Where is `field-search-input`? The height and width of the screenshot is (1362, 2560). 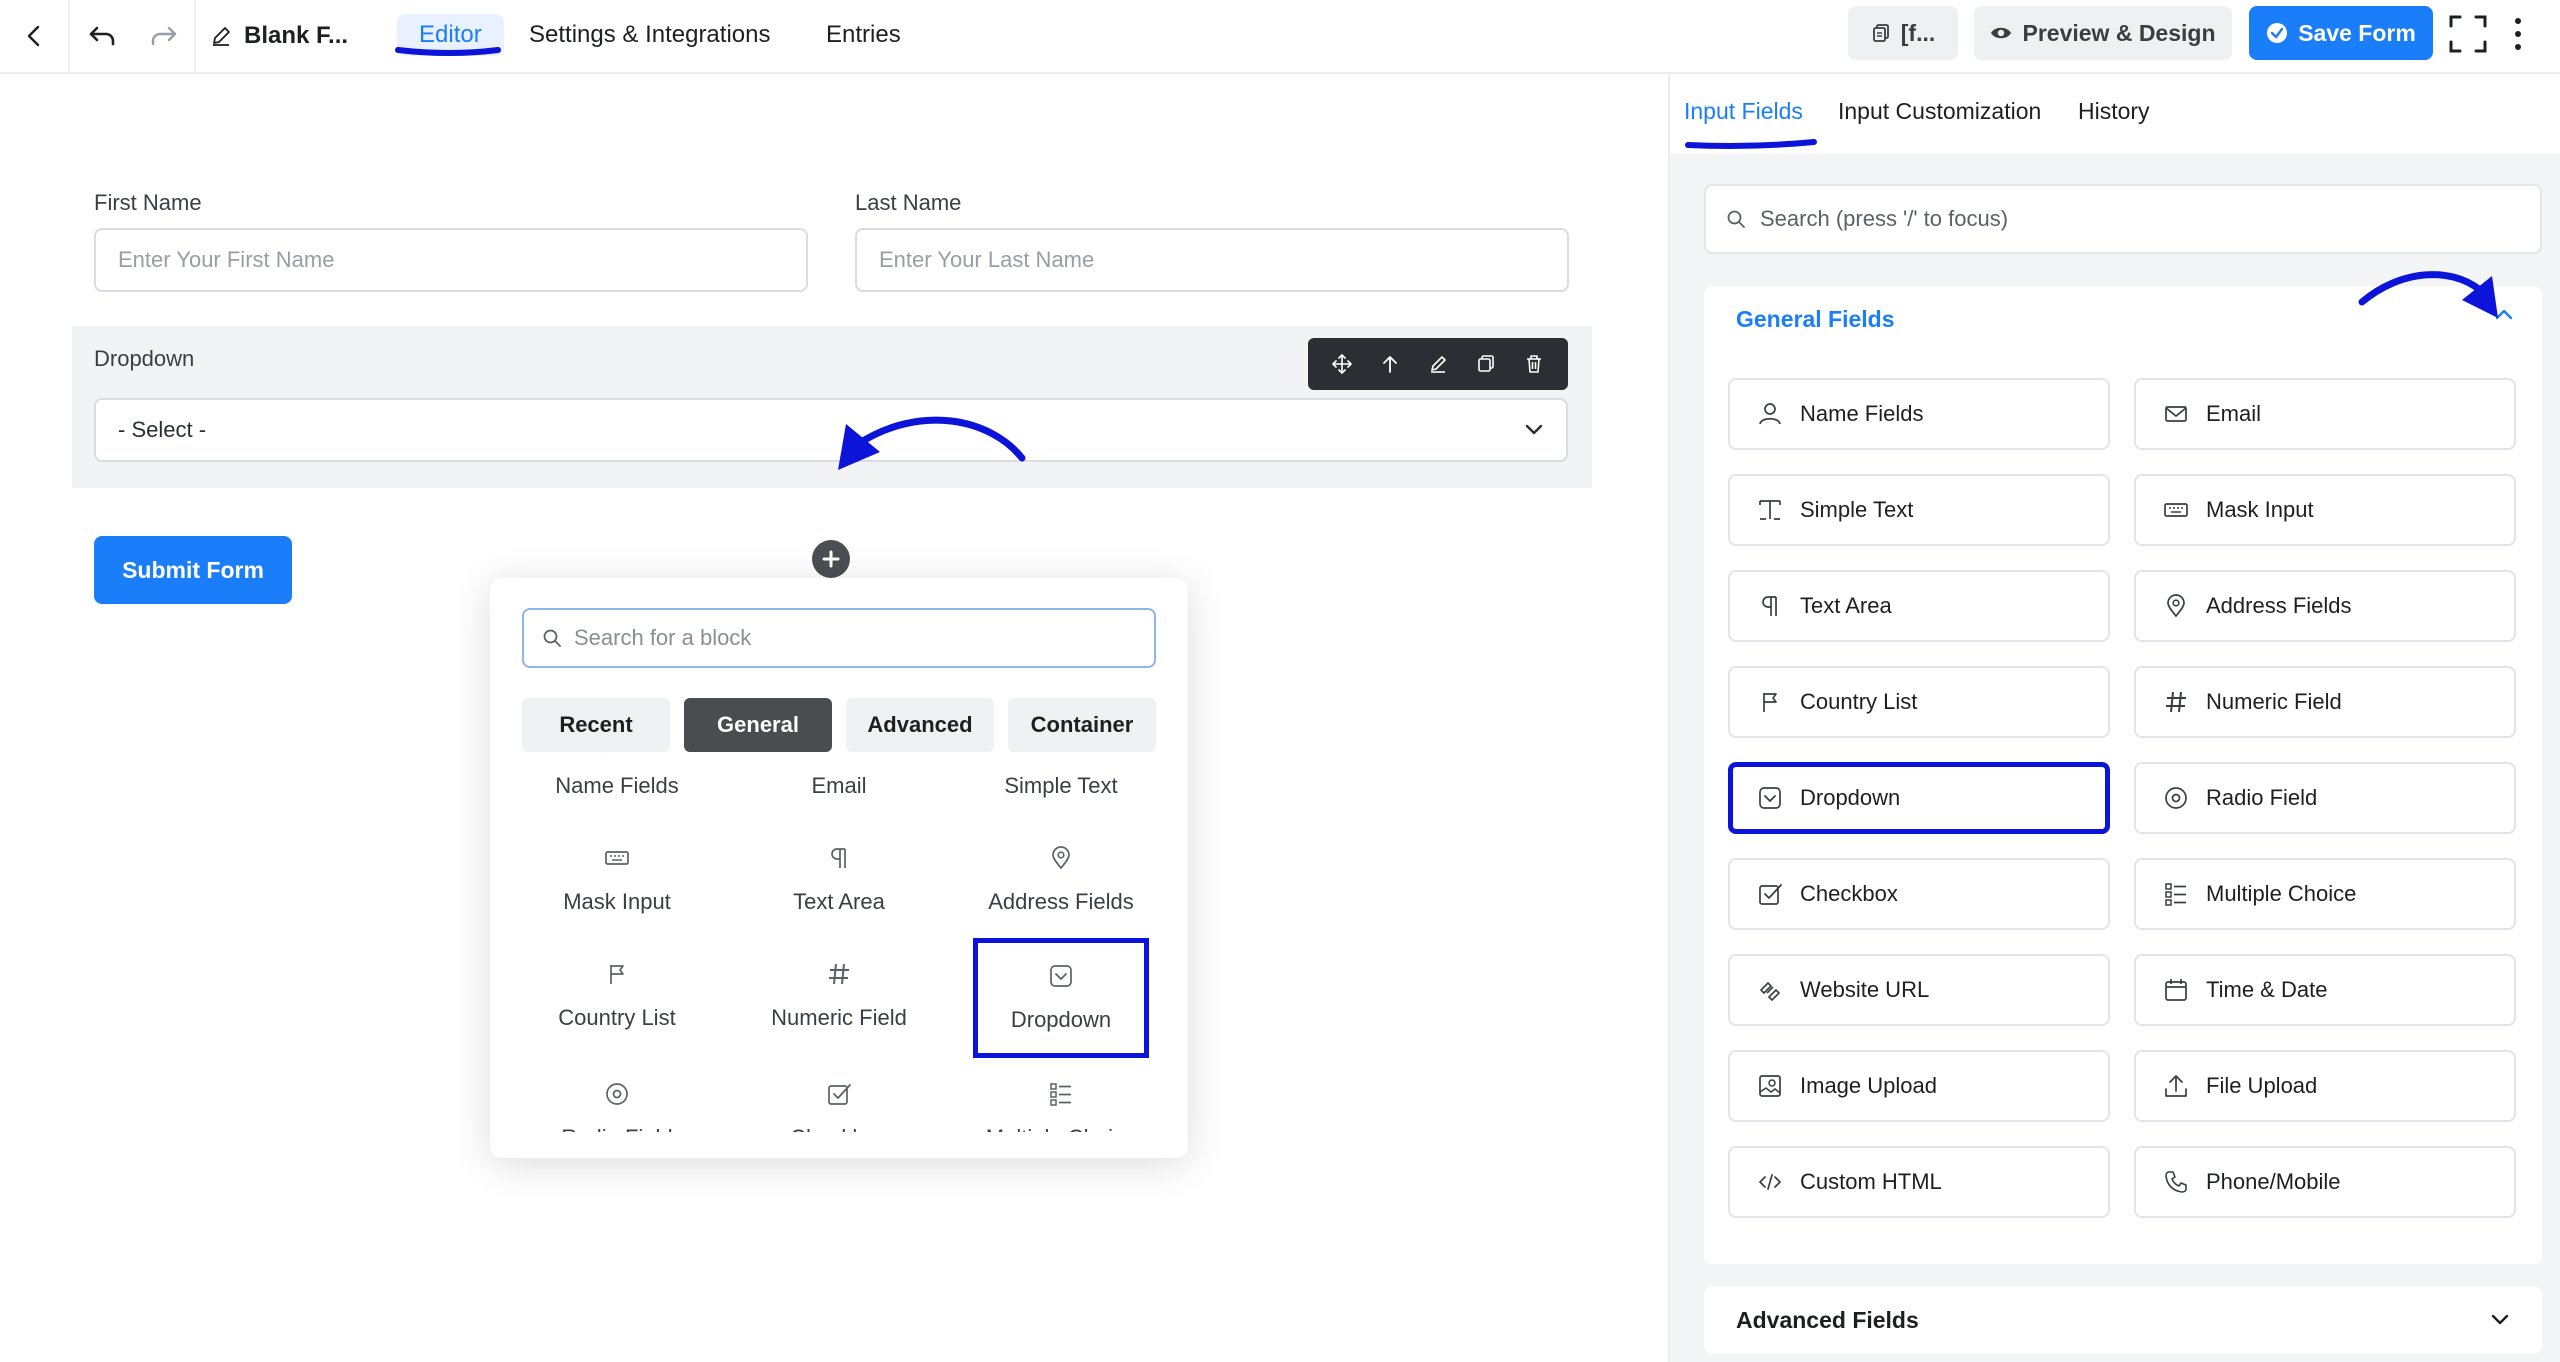 field-search-input is located at coordinates (2140, 219).